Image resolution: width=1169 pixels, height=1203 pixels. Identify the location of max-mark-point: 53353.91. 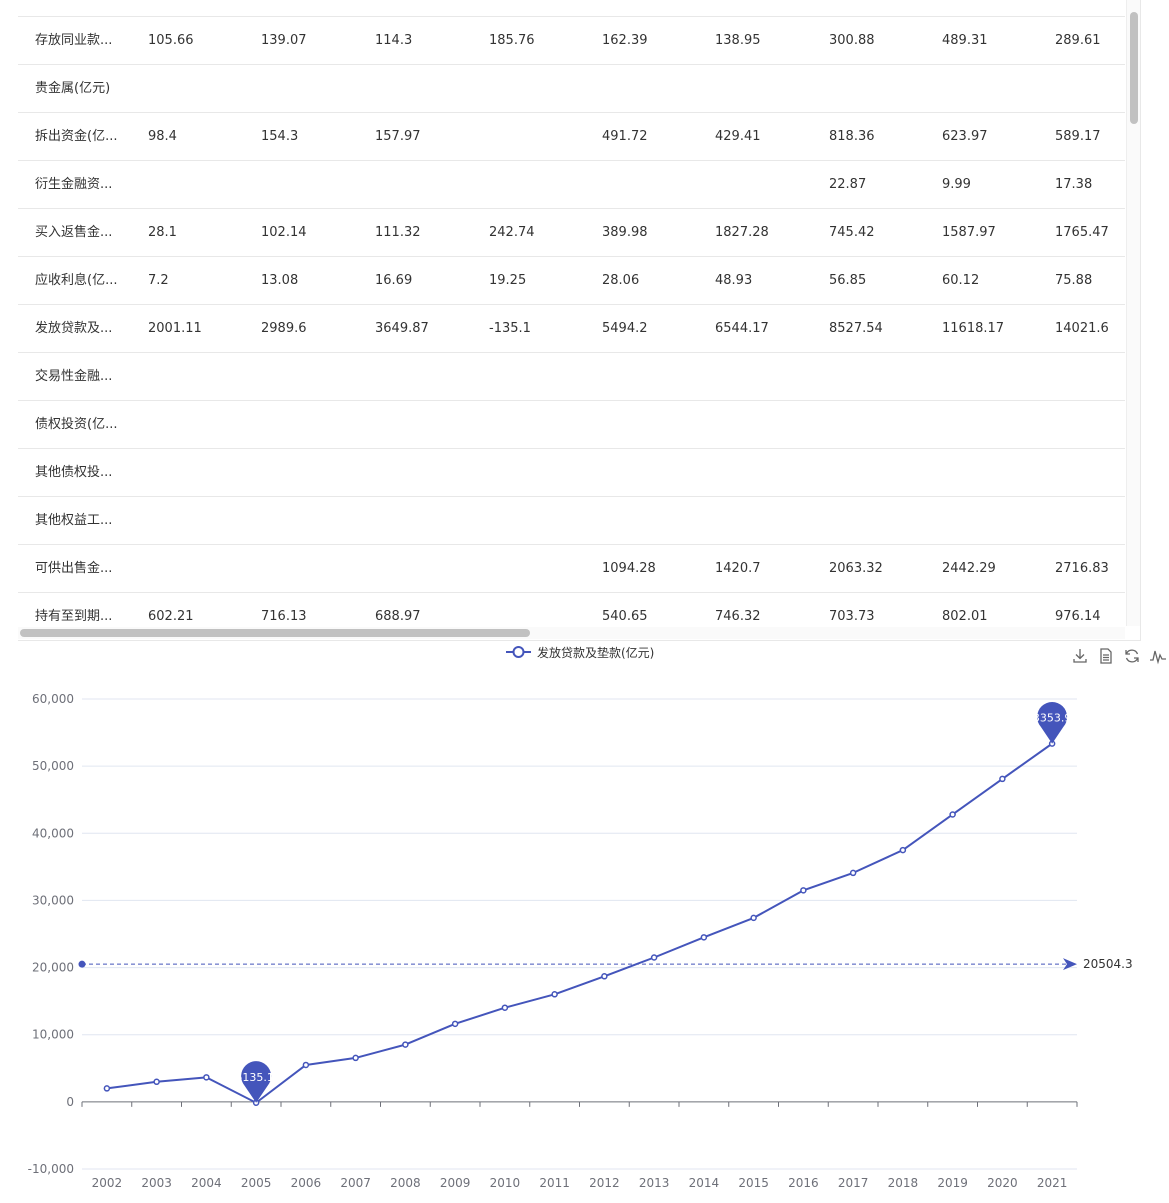
(1052, 723).